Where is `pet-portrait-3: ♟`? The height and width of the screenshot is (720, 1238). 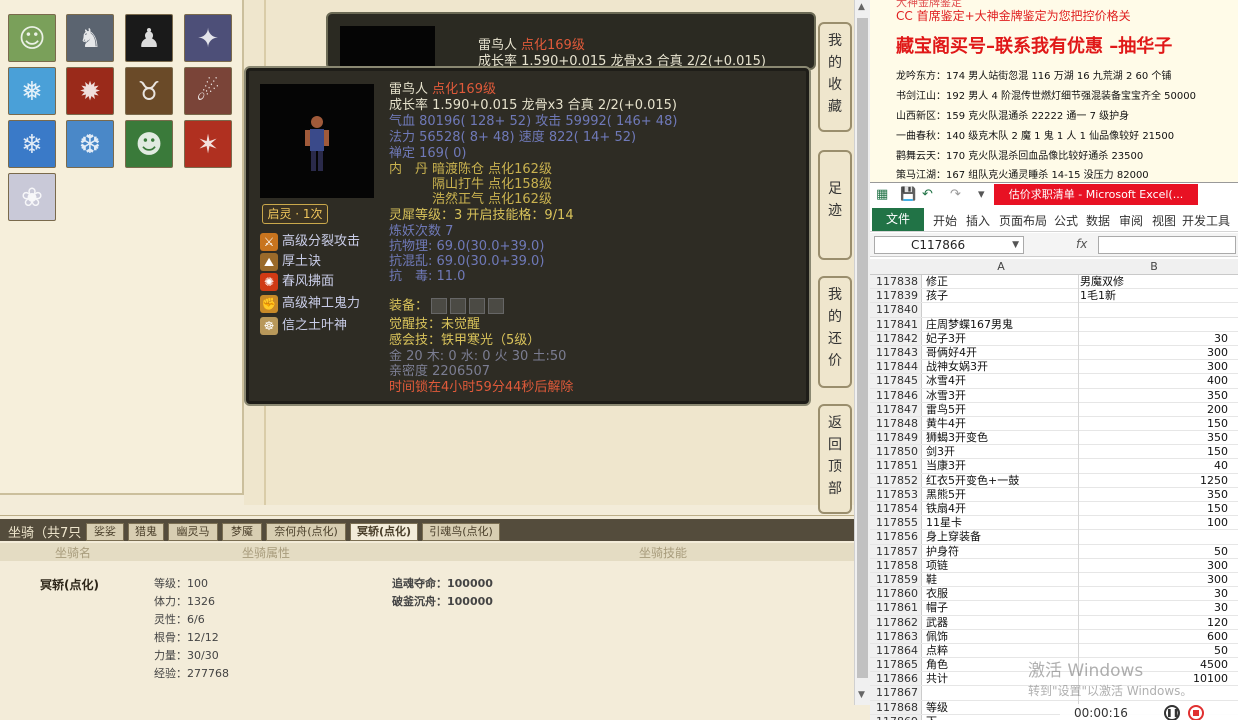 pet-portrait-3: ♟ is located at coordinates (149, 38).